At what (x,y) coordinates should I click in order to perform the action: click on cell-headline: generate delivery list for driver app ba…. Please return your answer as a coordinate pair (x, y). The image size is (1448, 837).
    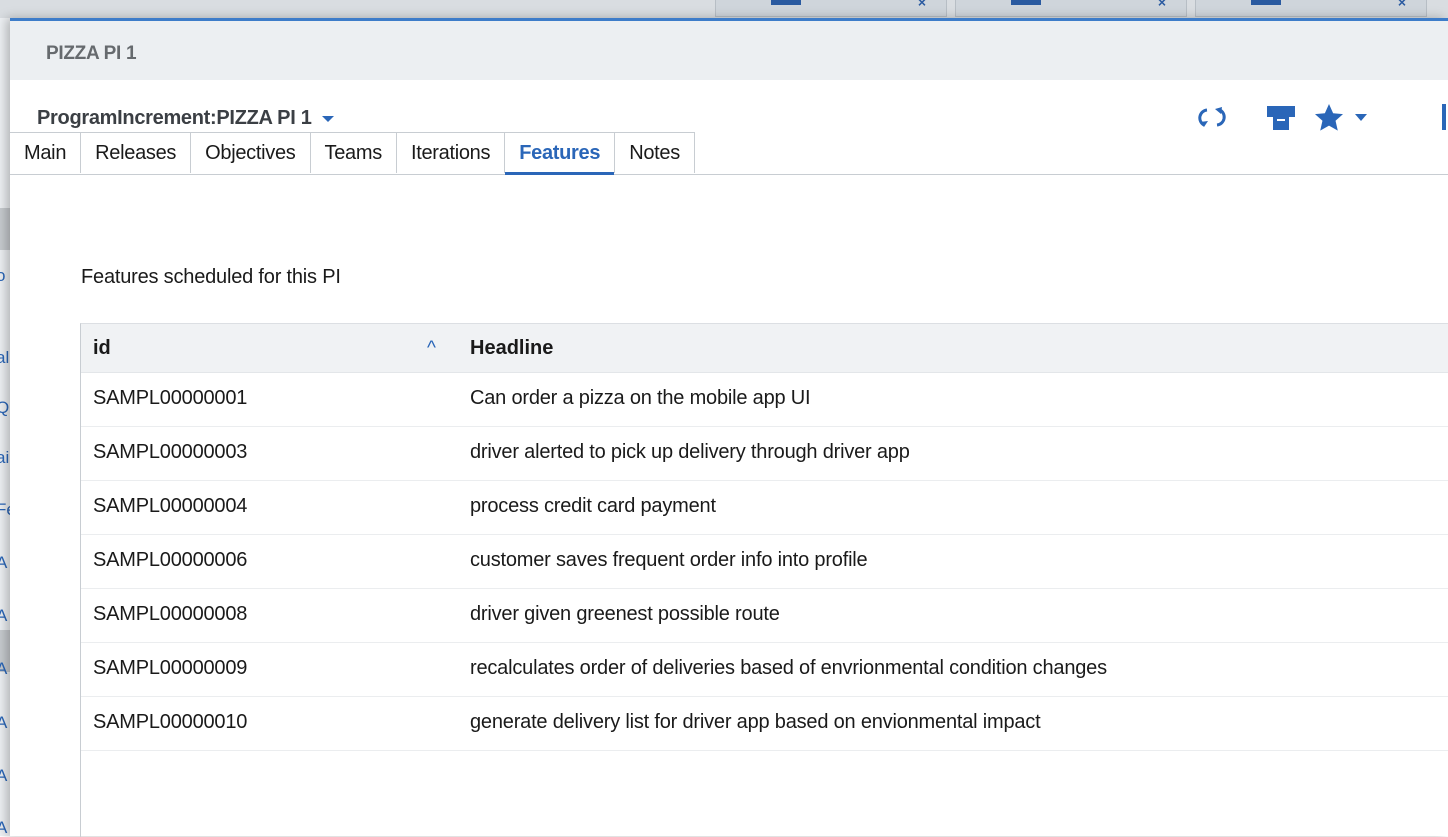
    Looking at the image, I should click on (755, 722).